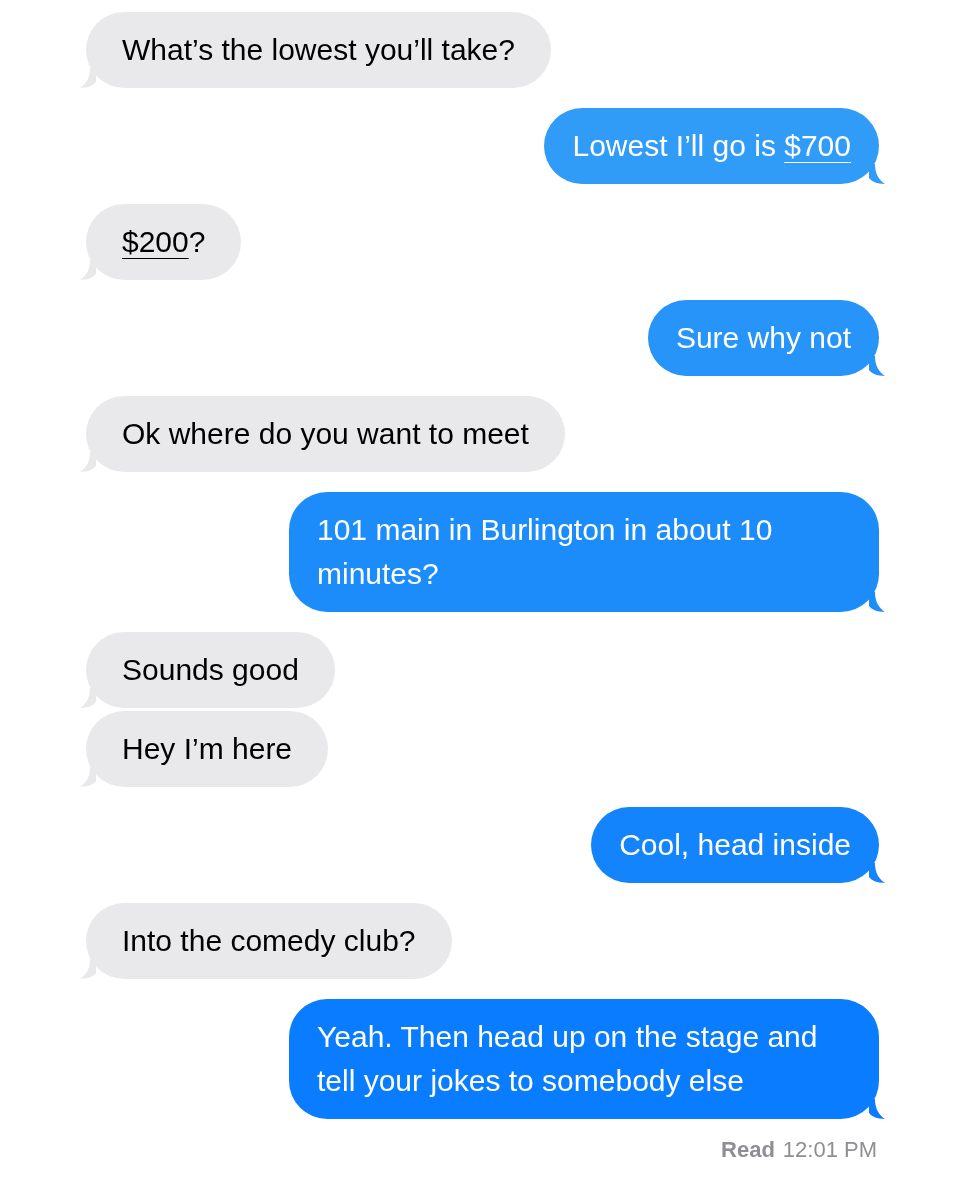 The image size is (965, 1200). I want to click on message-link: $200, so click(155, 241).